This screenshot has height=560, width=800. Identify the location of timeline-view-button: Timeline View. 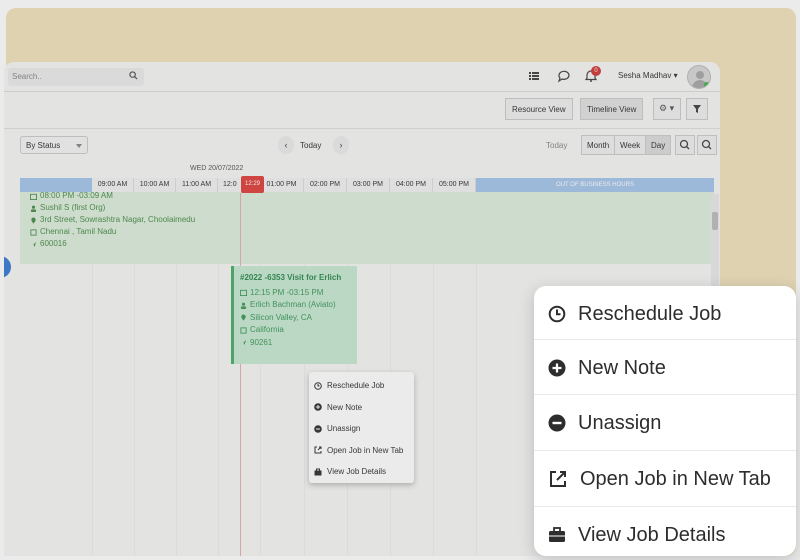
(612, 109).